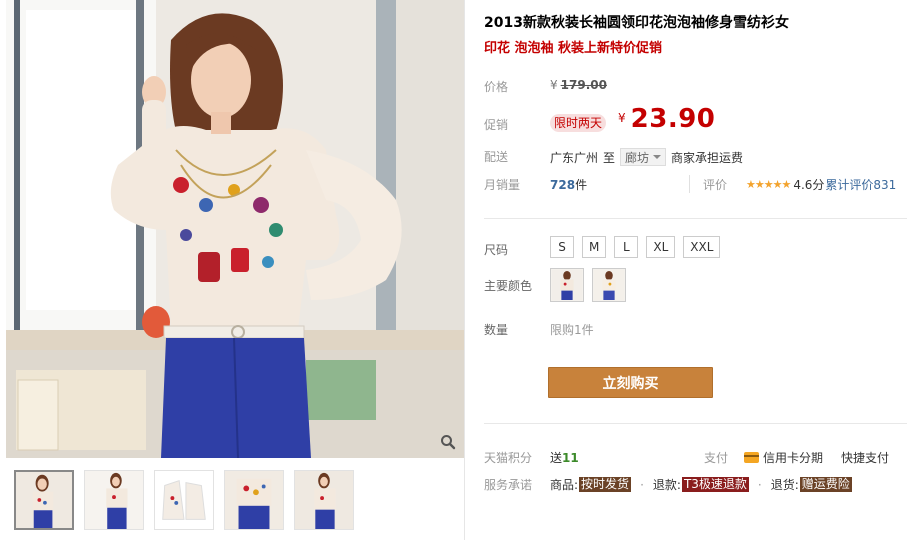 This screenshot has height=540, width=907. I want to click on shipping-to: 至, so click(609, 157).